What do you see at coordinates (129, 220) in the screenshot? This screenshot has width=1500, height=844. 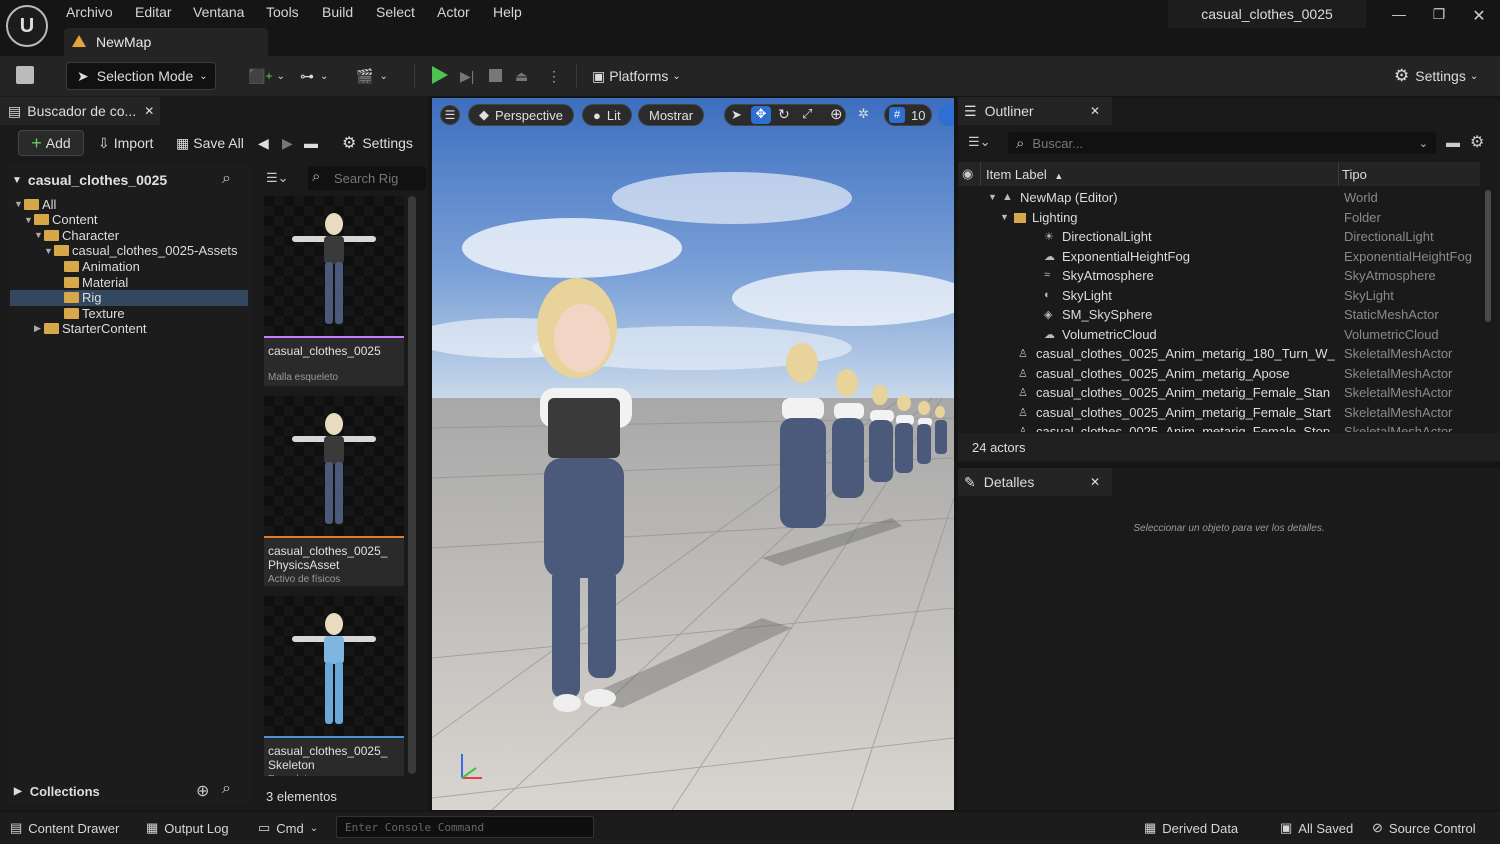 I see `tree-item-content: ▼ Content` at bounding box center [129, 220].